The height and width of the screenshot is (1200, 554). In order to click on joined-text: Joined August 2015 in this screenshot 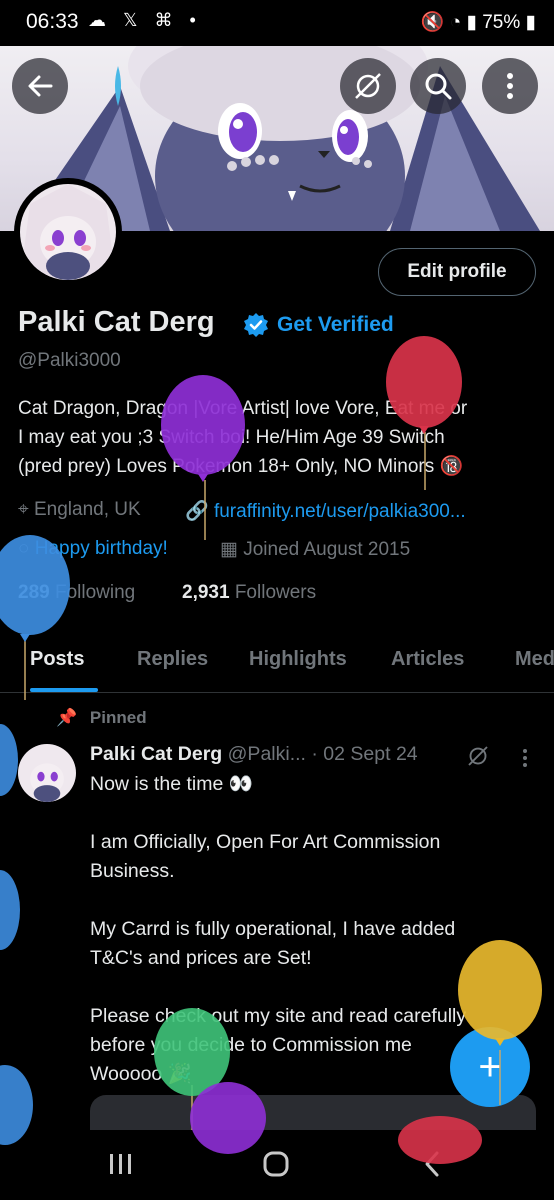, I will do `click(327, 549)`.